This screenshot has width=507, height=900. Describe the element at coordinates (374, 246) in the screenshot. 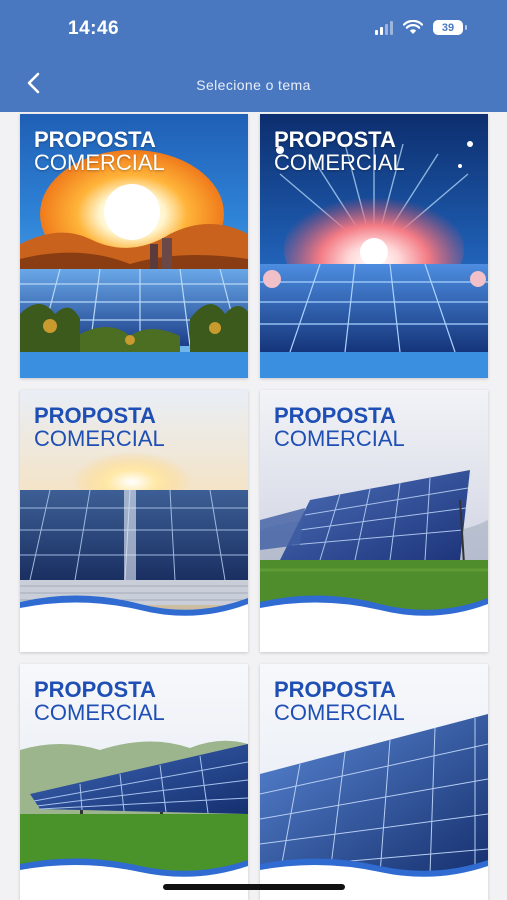

I see `theme-card-2: PROPOSTA COMERCIAL` at that location.